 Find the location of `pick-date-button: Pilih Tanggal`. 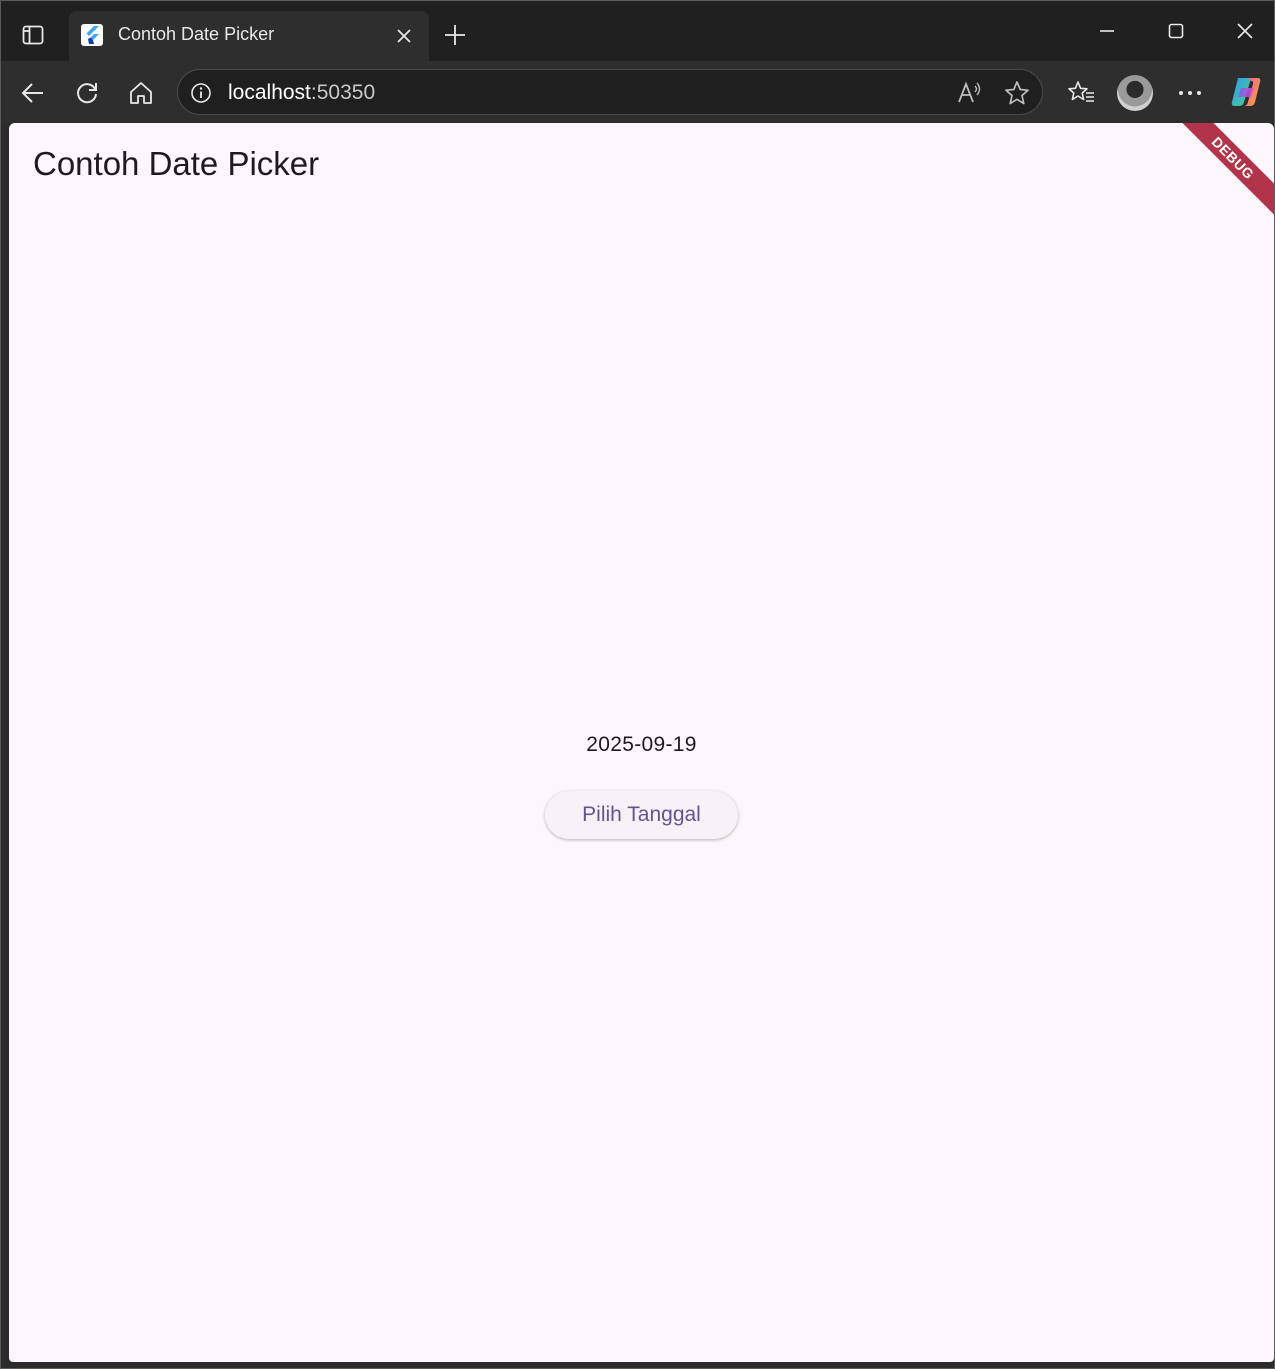

pick-date-button: Pilih Tanggal is located at coordinates (641, 815).